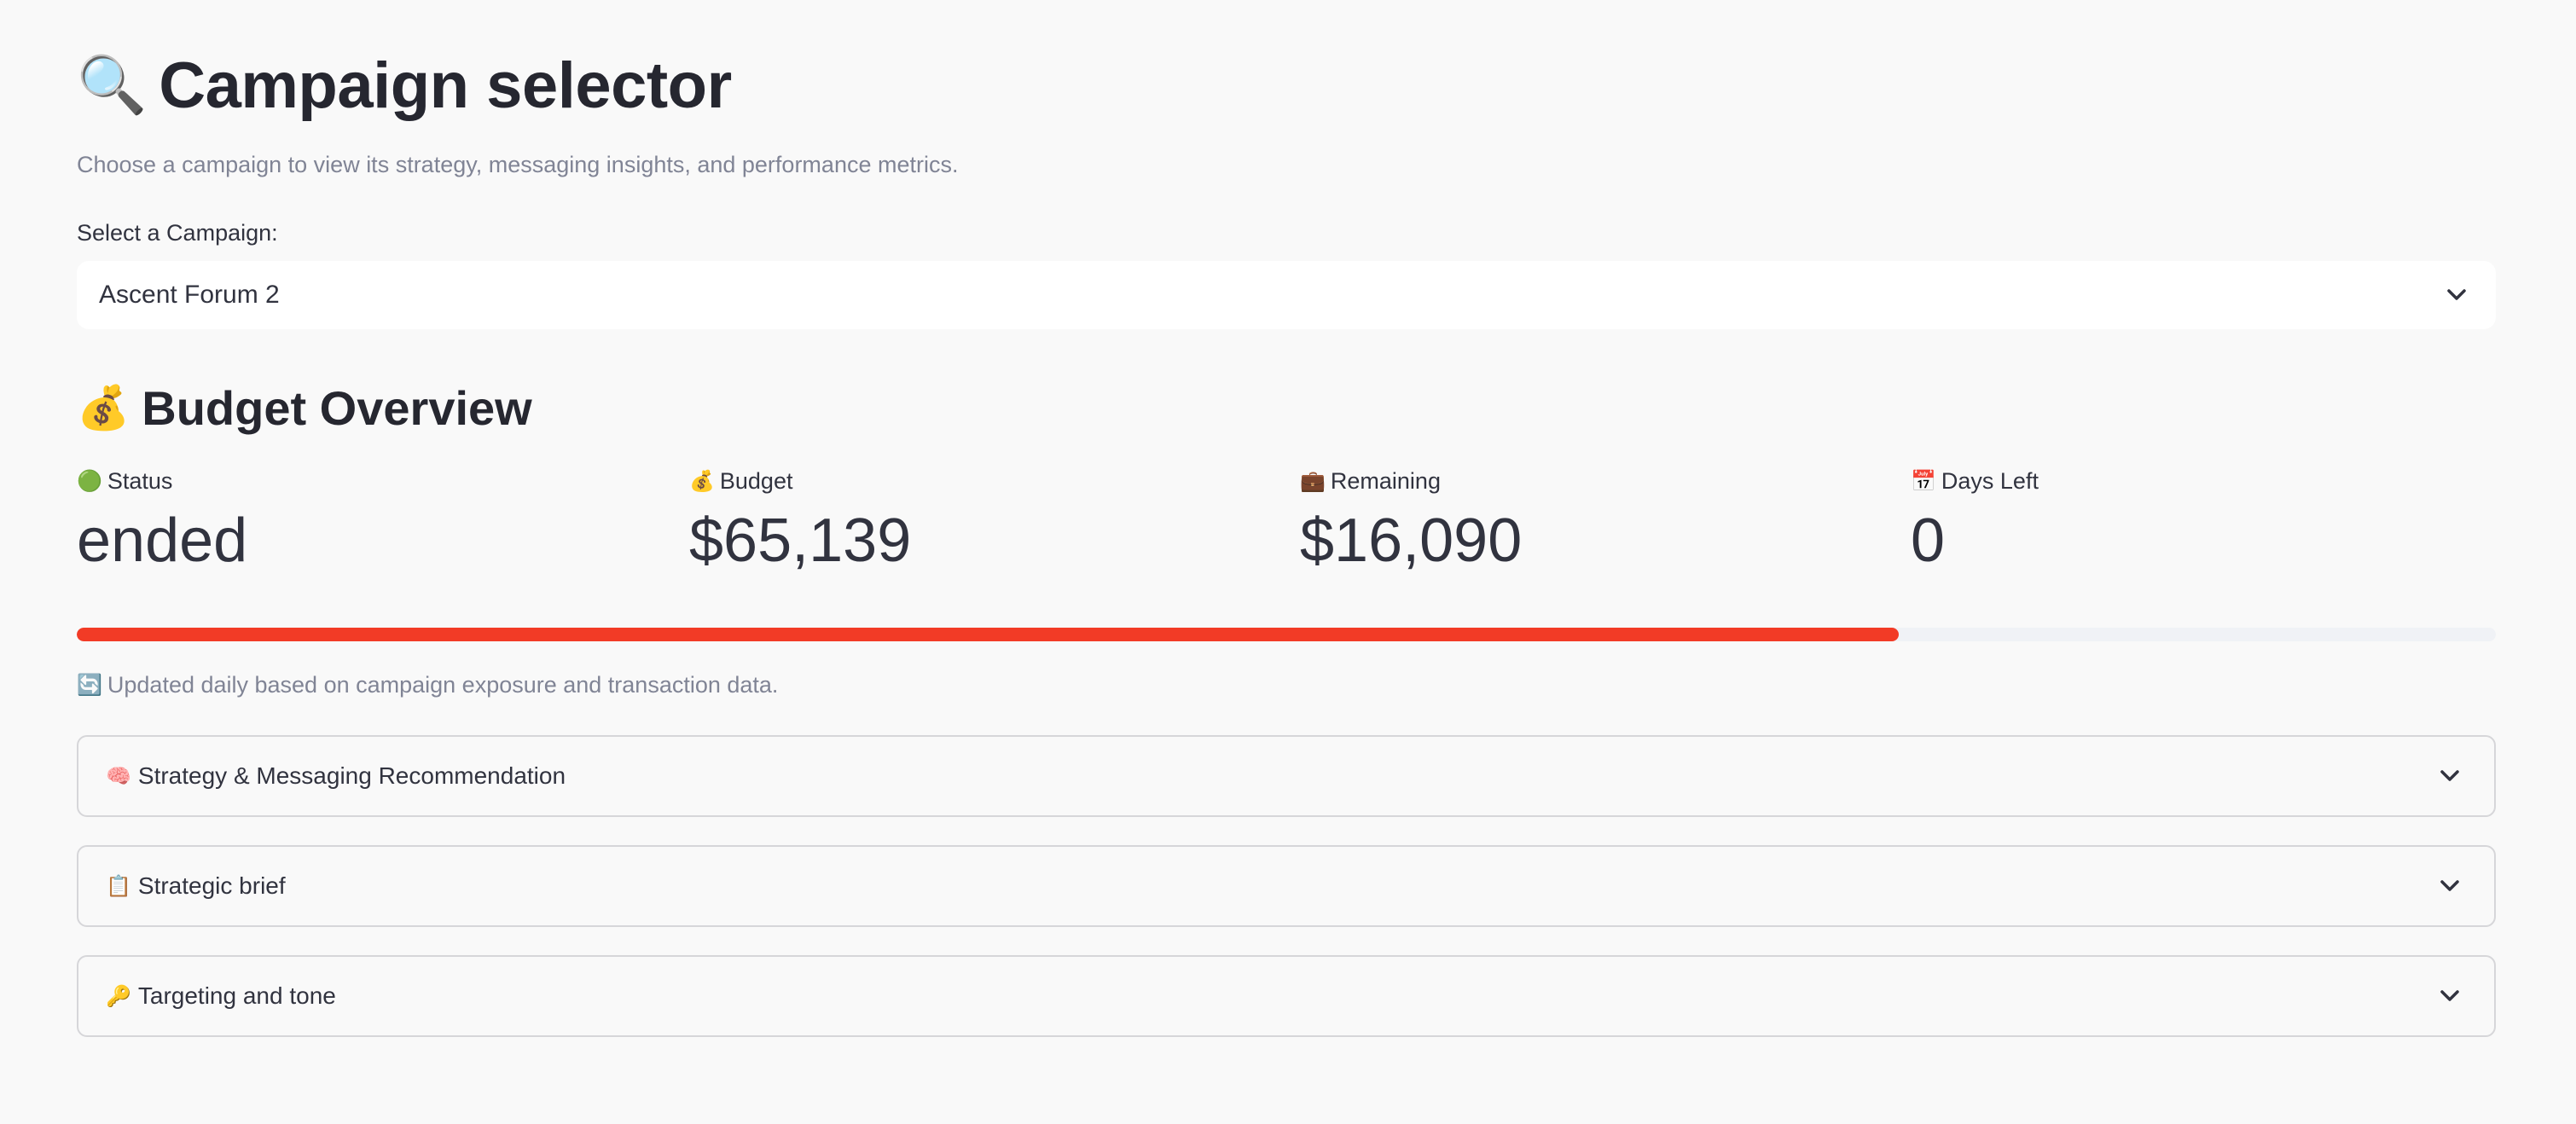 Image resolution: width=2576 pixels, height=1124 pixels. Describe the element at coordinates (89, 685) in the screenshot. I see `refresh-icon: 🔄` at that location.